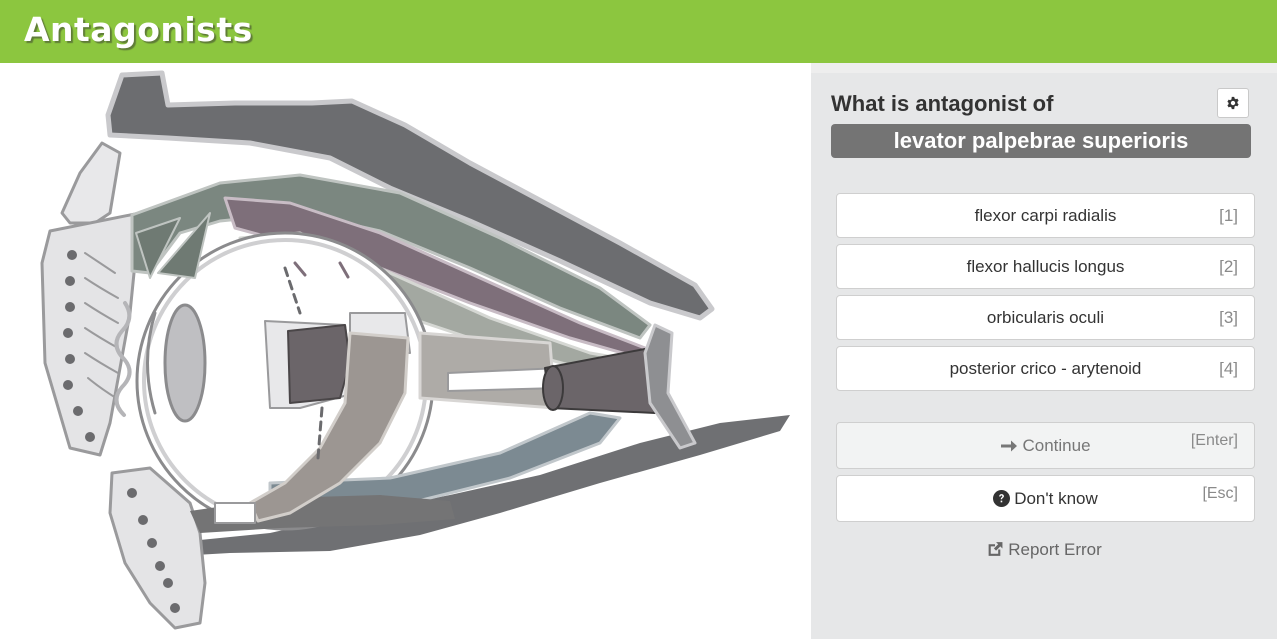  I want to click on answer-option-key: [4], so click(1228, 368).